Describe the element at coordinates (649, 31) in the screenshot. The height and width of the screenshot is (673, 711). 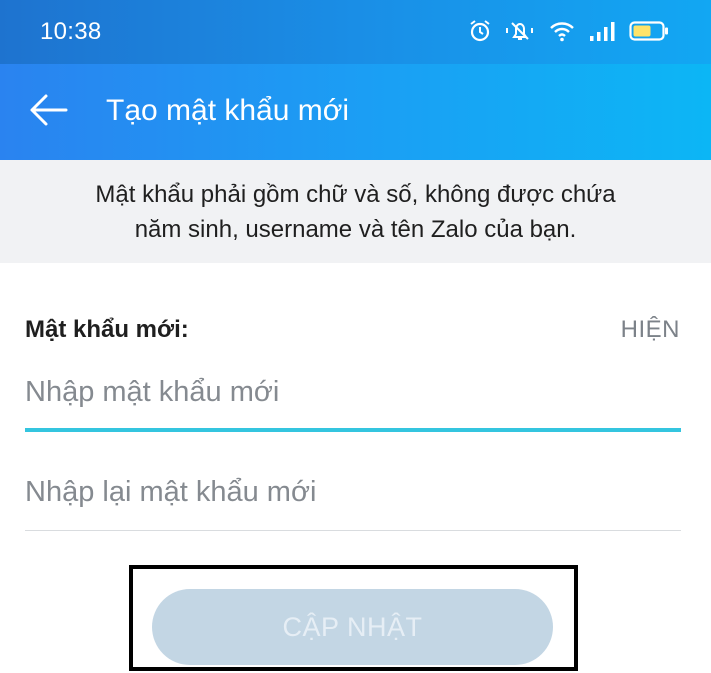
I see `battery-icon` at that location.